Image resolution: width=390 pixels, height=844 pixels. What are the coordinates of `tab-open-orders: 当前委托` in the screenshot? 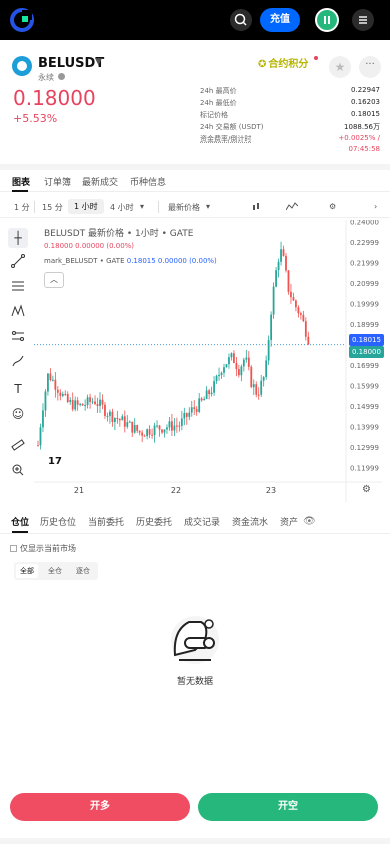 It's located at (106, 521).